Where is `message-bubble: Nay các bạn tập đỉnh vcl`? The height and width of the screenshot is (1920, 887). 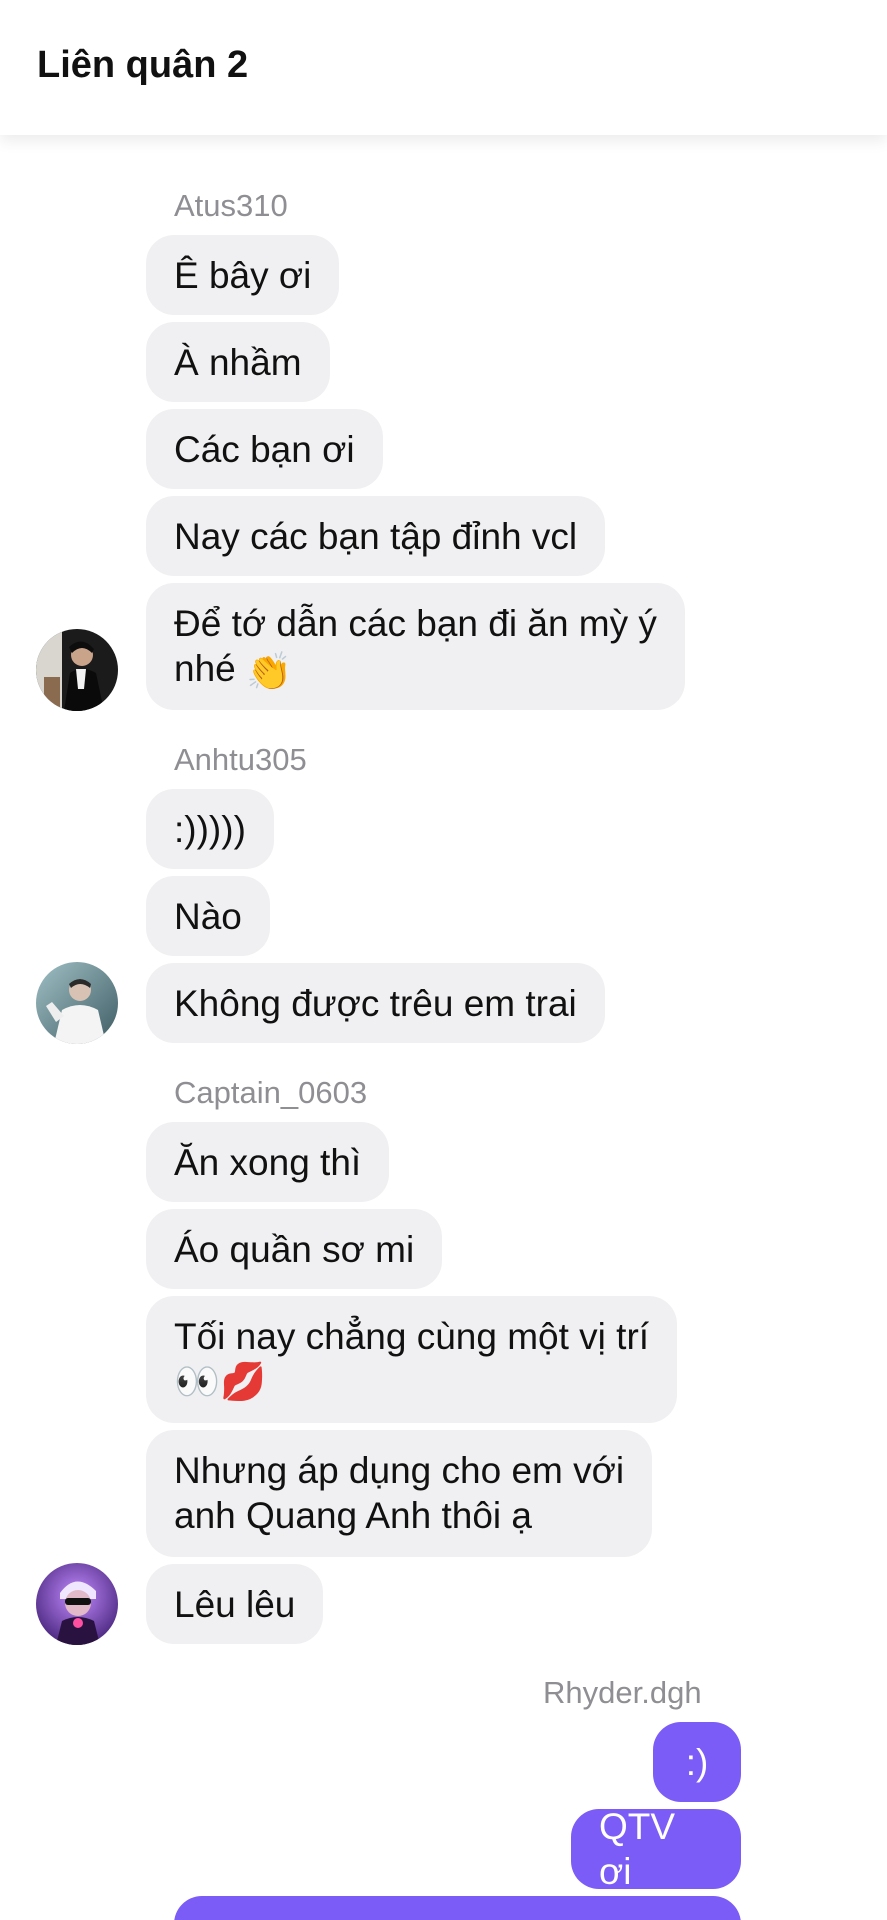
message-bubble: Nay các bạn tập đỉnh vcl is located at coordinates (376, 536).